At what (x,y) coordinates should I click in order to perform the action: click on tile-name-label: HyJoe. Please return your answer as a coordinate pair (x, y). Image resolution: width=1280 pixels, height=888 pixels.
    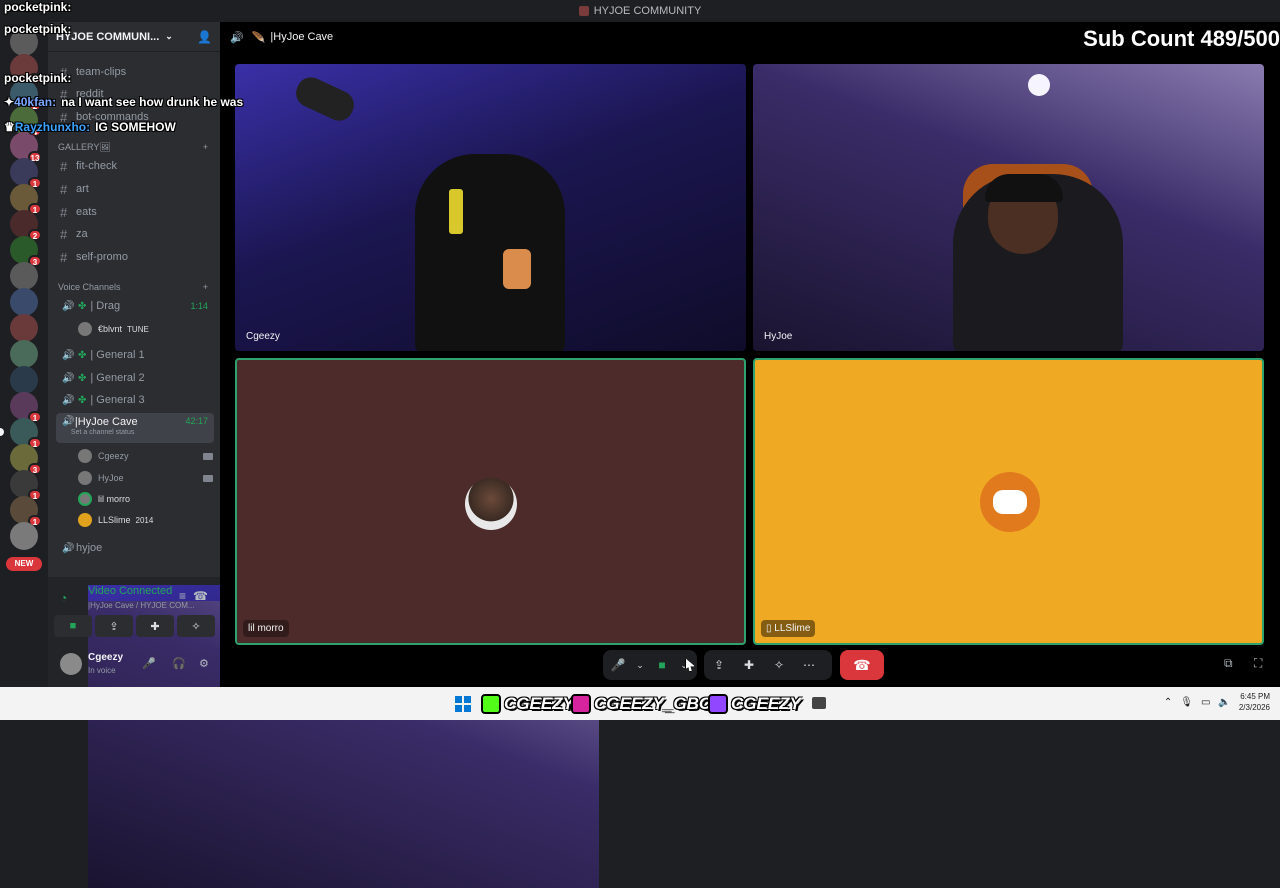
    Looking at the image, I should click on (778, 336).